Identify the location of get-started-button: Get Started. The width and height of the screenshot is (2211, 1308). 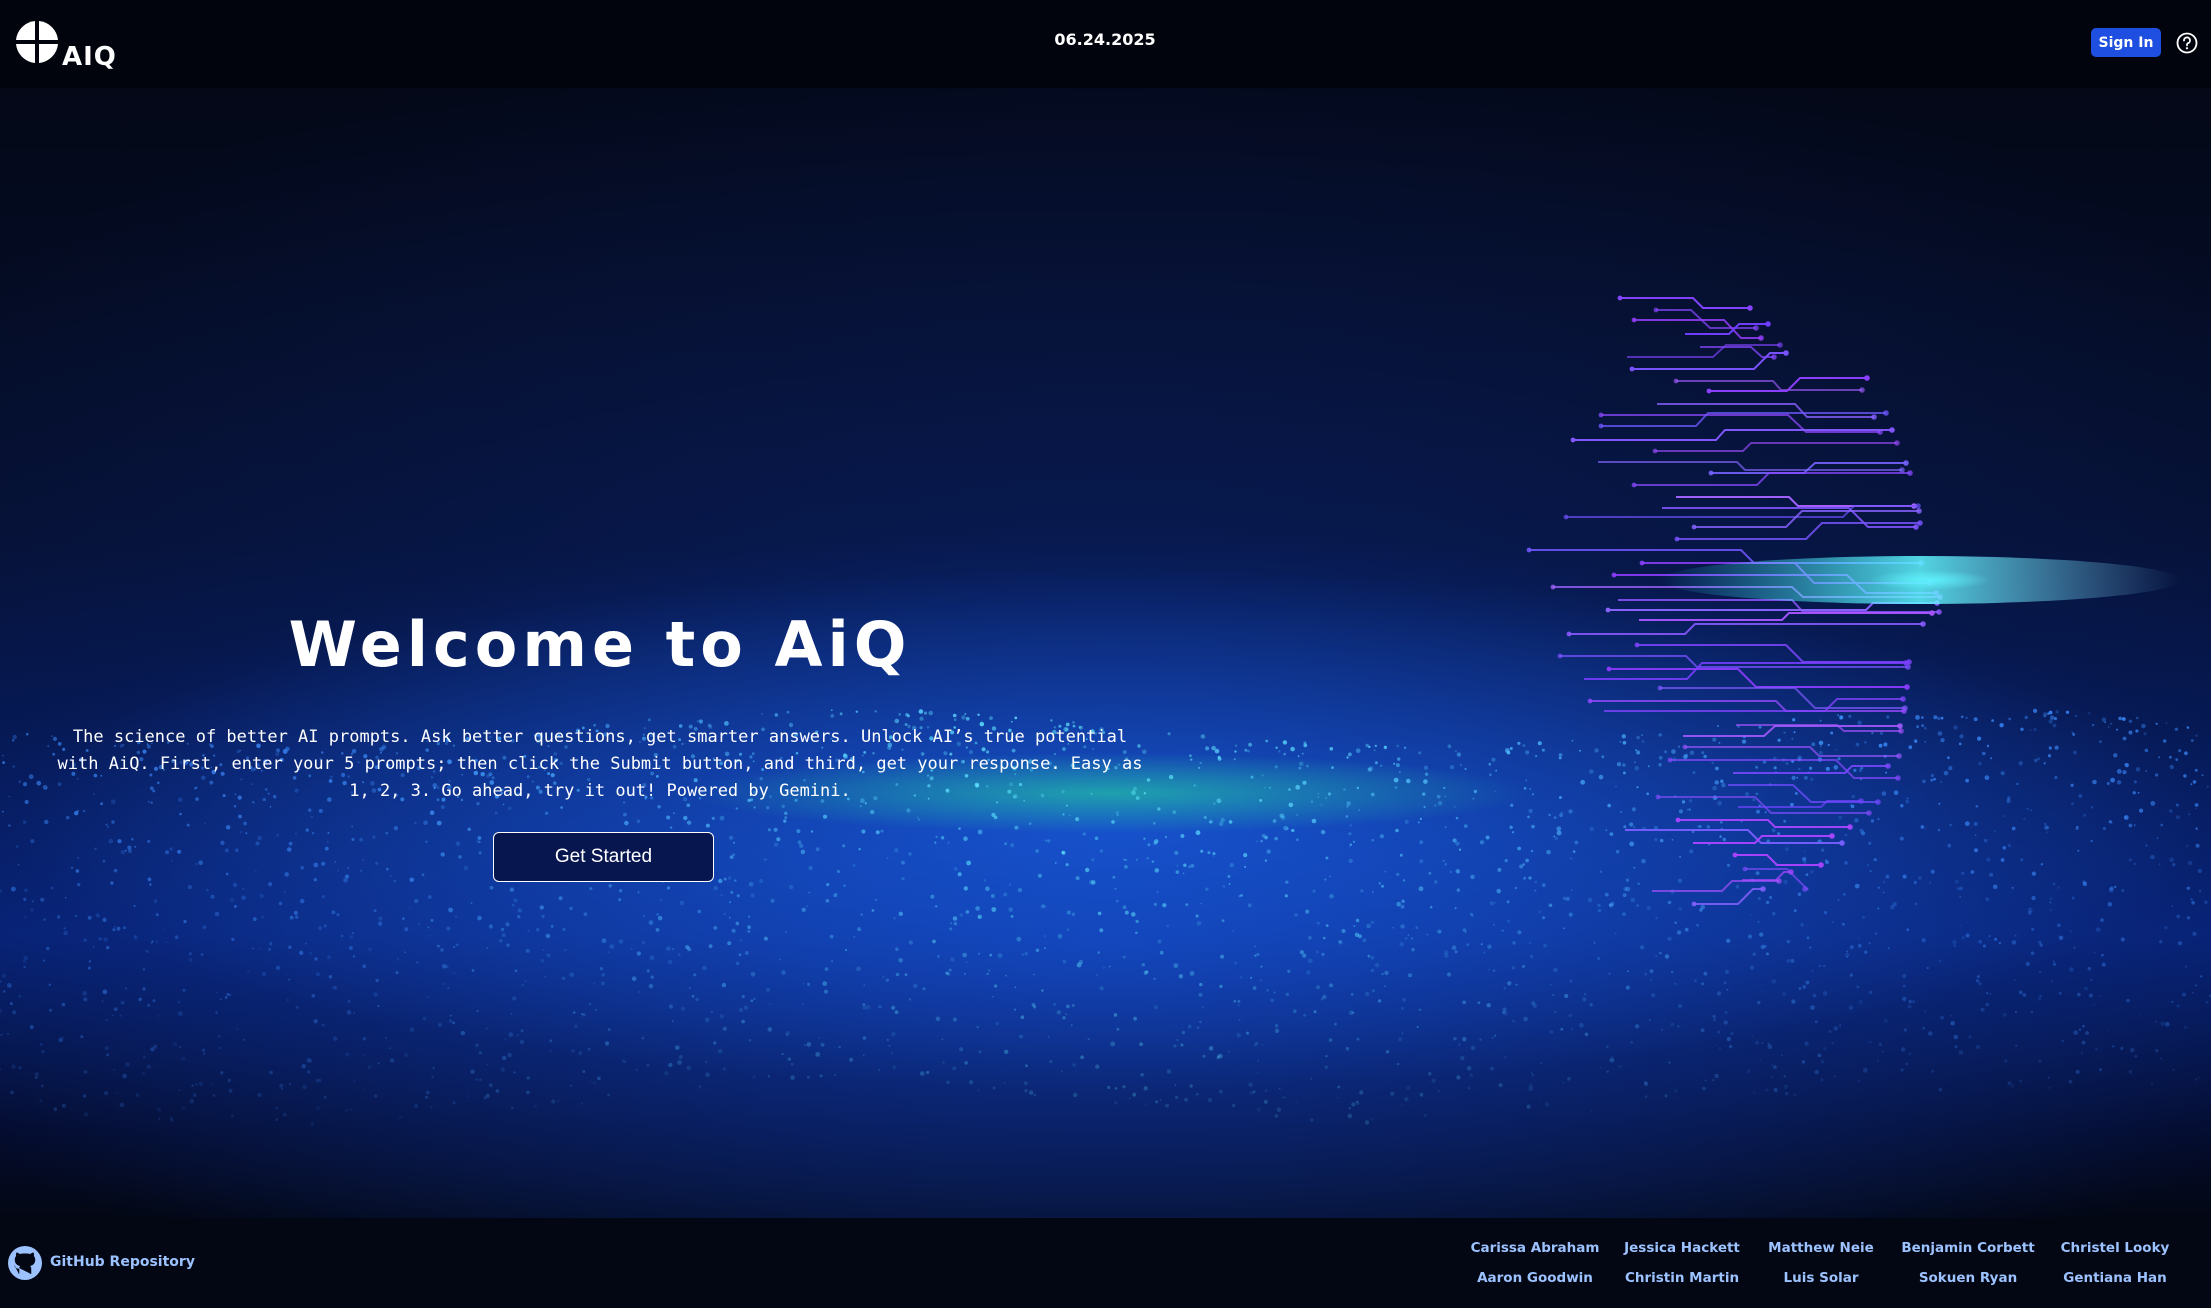
(603, 857).